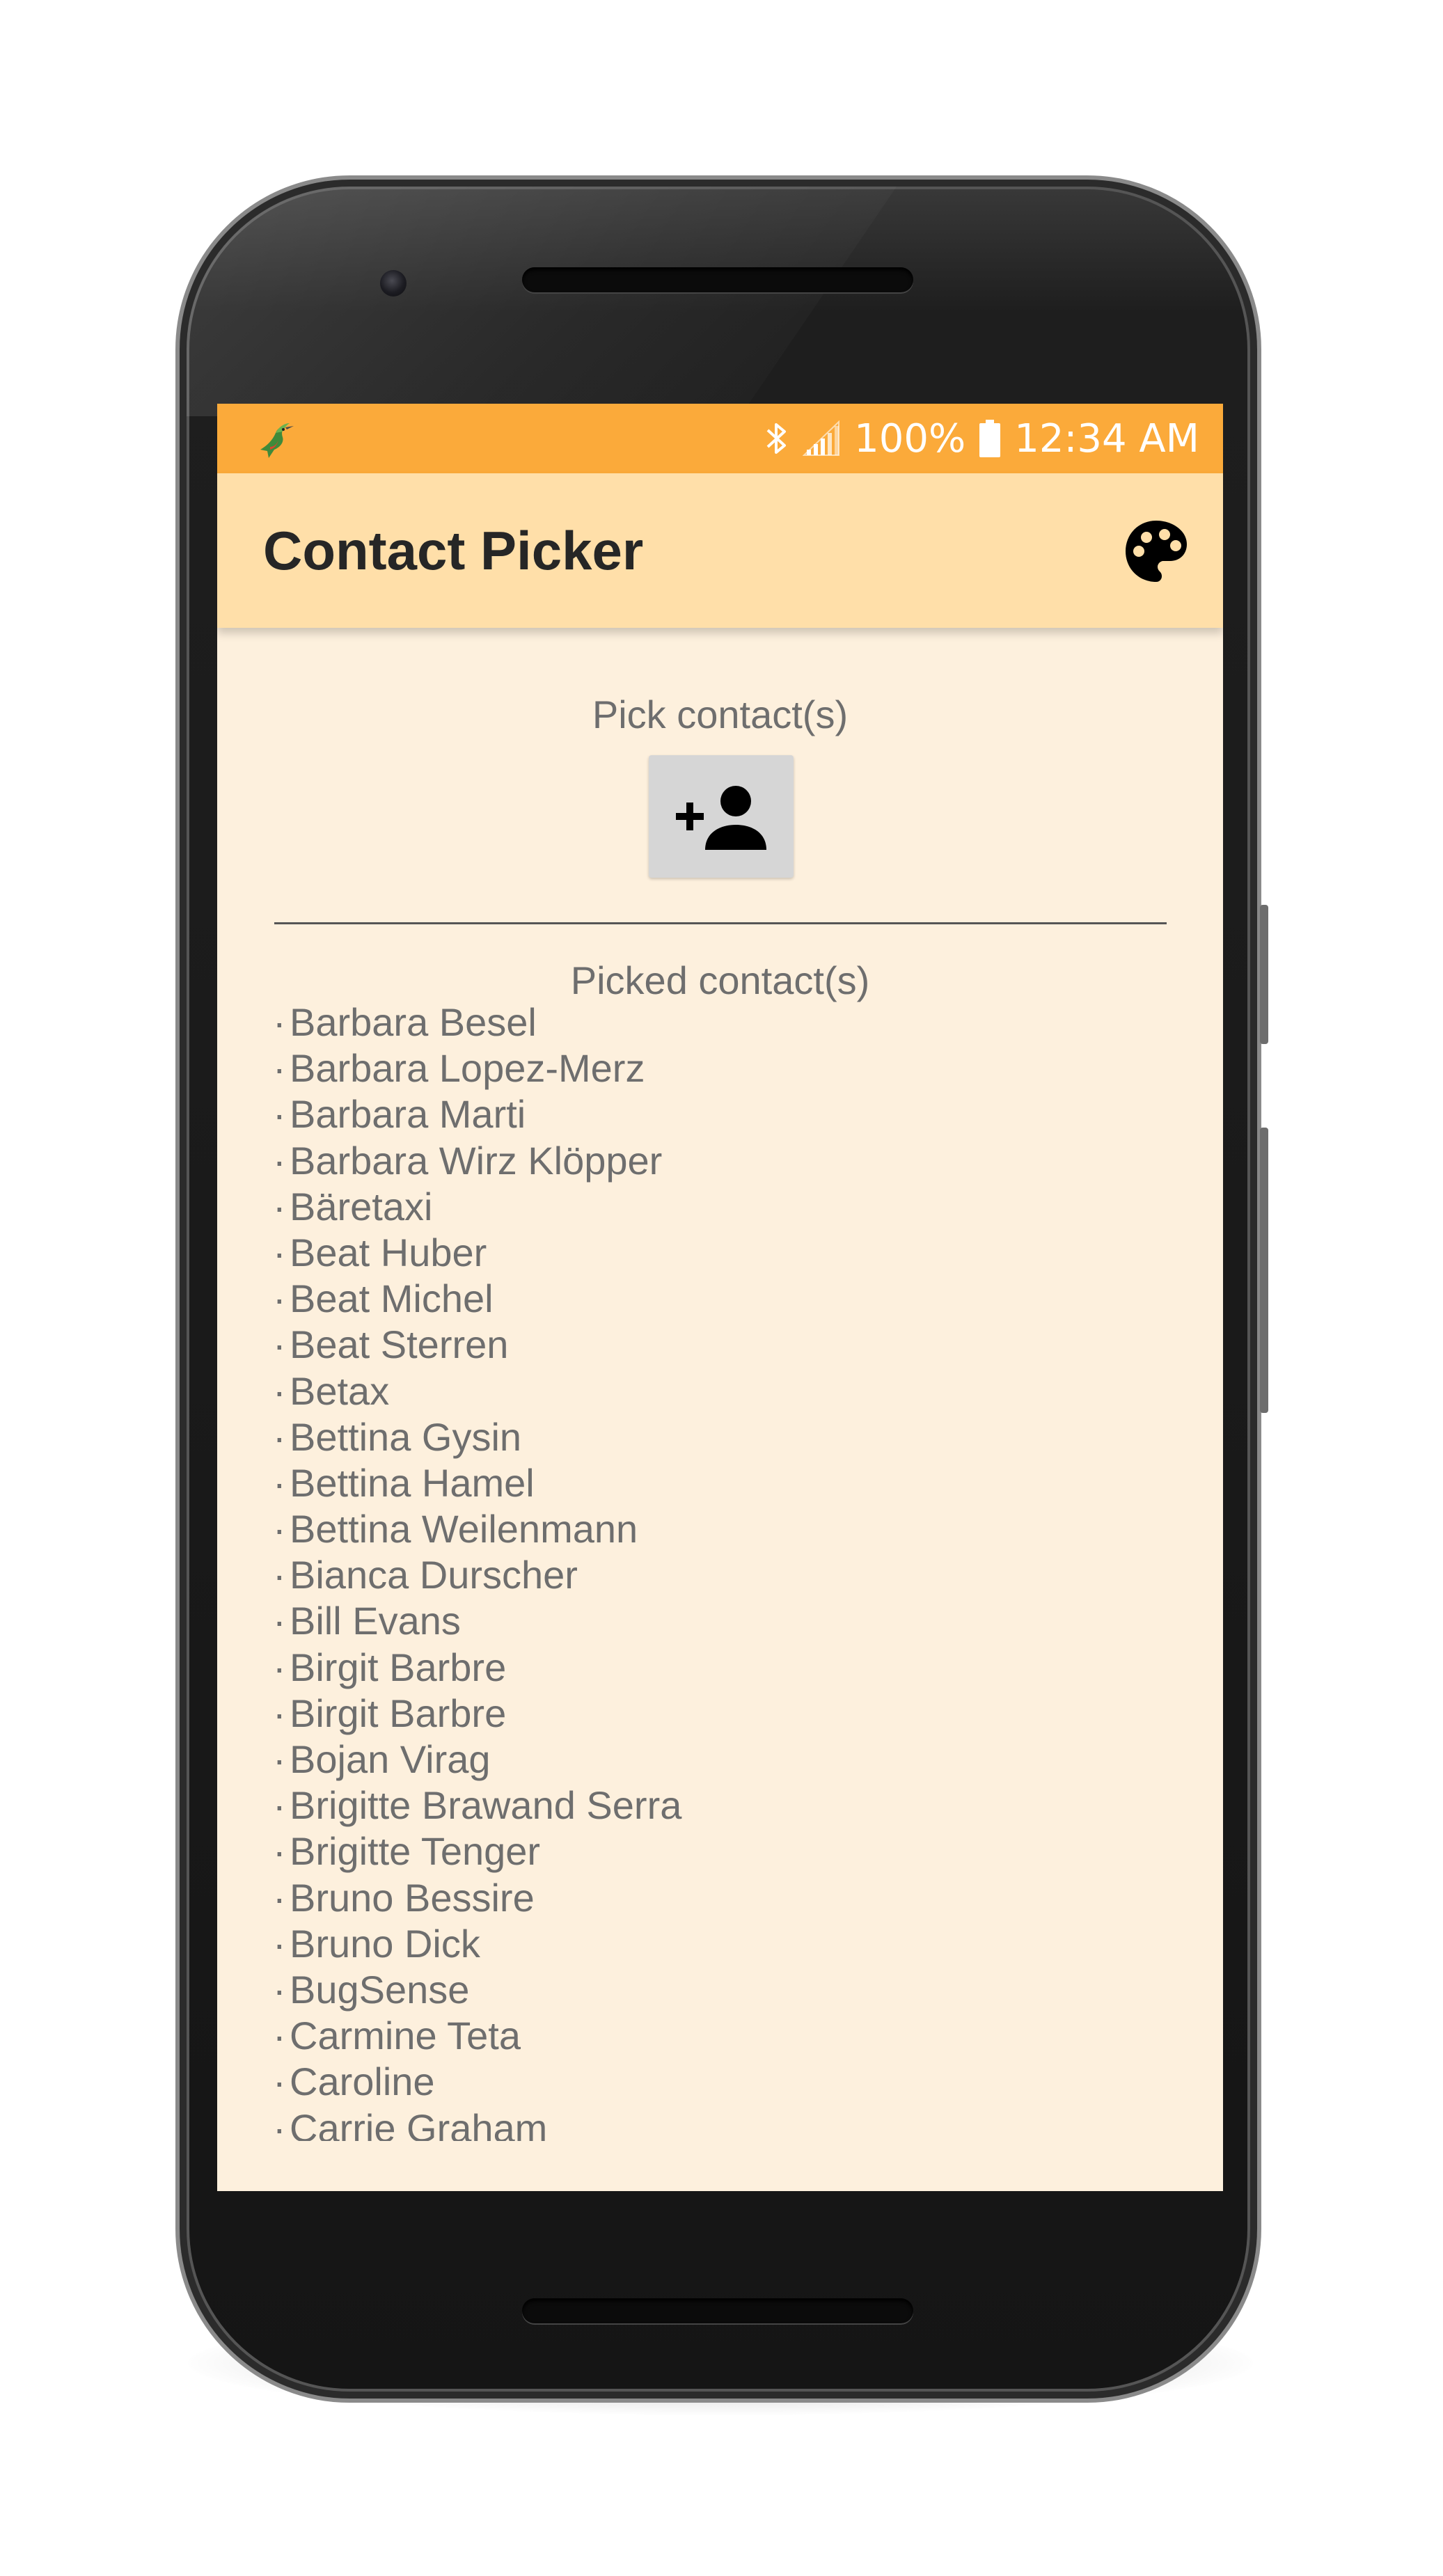 This screenshot has width=1443, height=2576. Describe the element at coordinates (385, 1943) in the screenshot. I see `contact-name: Bruno Dick` at that location.